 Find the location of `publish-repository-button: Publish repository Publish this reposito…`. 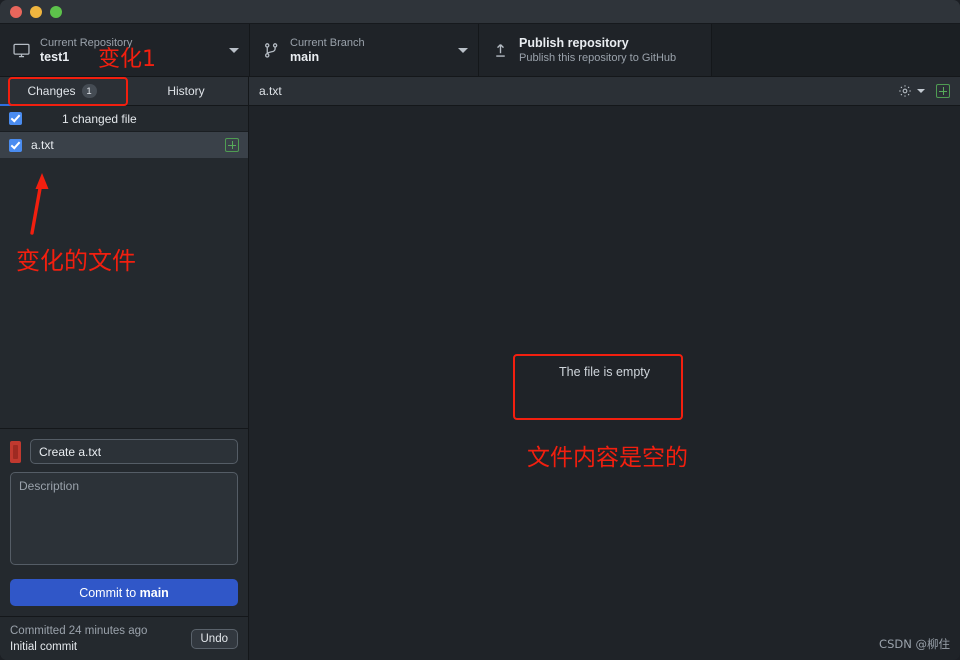

publish-repository-button: Publish repository Publish this reposito… is located at coordinates (595, 50).